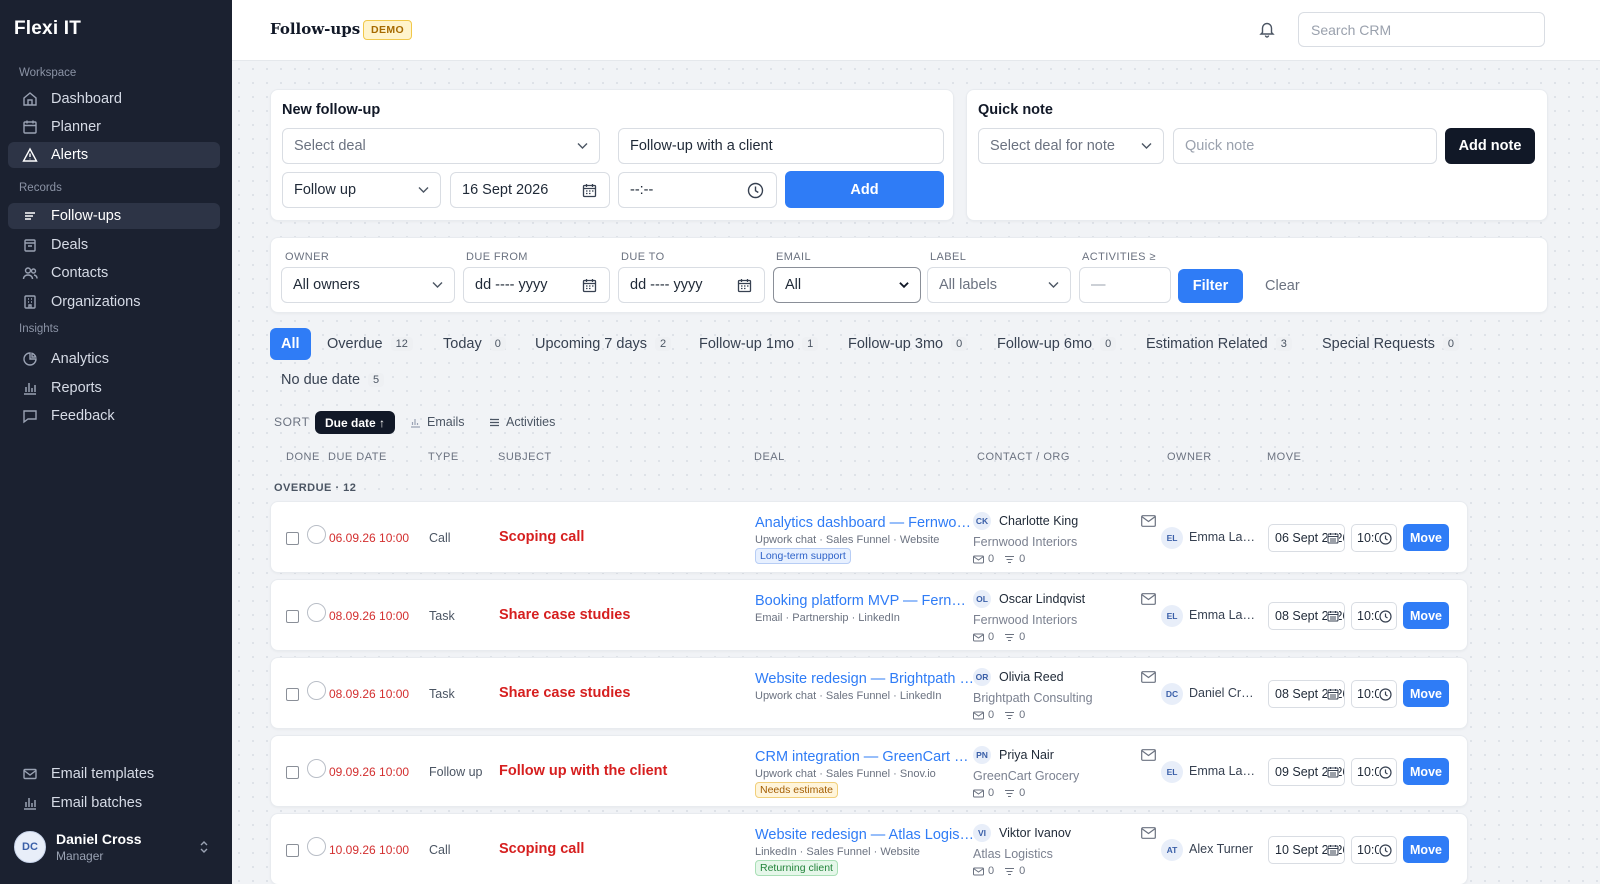  Describe the element at coordinates (1306, 850) in the screenshot. I see `move-date-input: 10 Sept 2026` at that location.